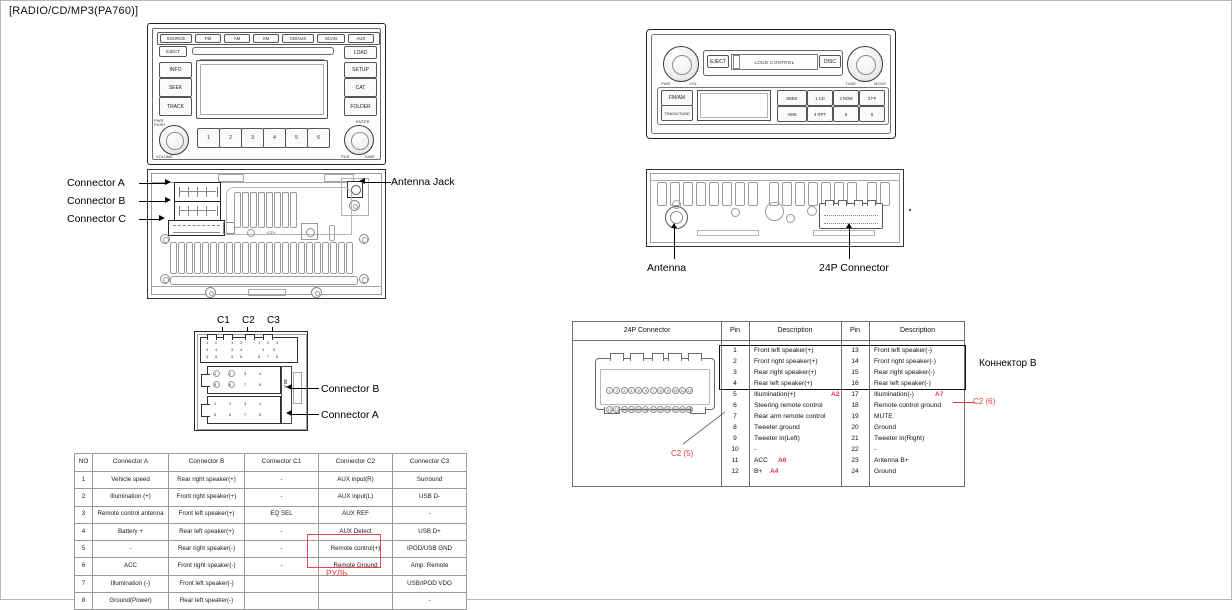 This screenshot has width=1232, height=610. I want to click on button-5: 5, so click(846, 114).